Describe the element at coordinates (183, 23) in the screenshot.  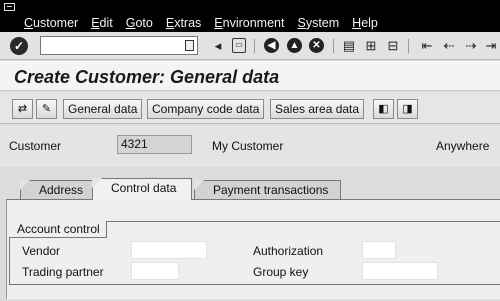
I see `menu-extras: Extras` at that location.